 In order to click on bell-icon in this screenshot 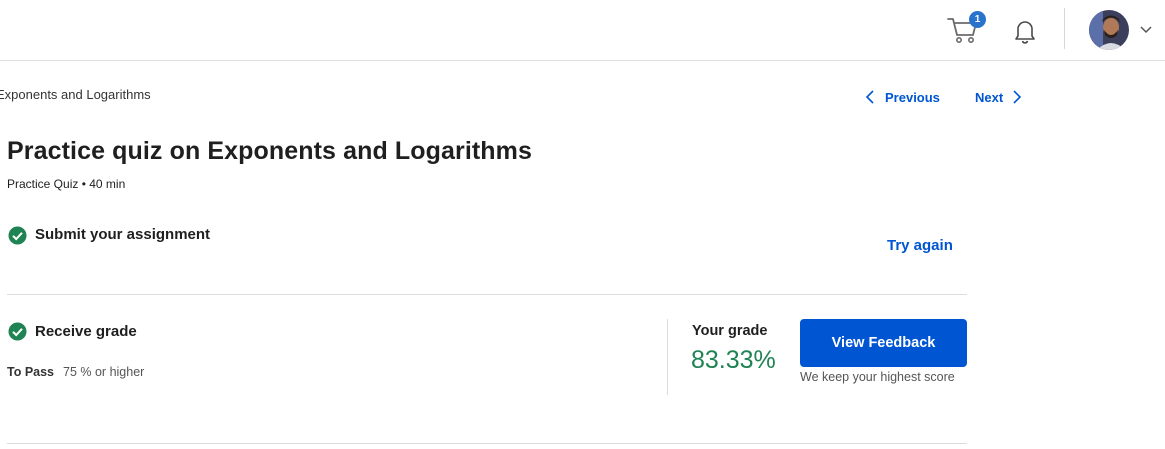, I will do `click(1025, 32)`.